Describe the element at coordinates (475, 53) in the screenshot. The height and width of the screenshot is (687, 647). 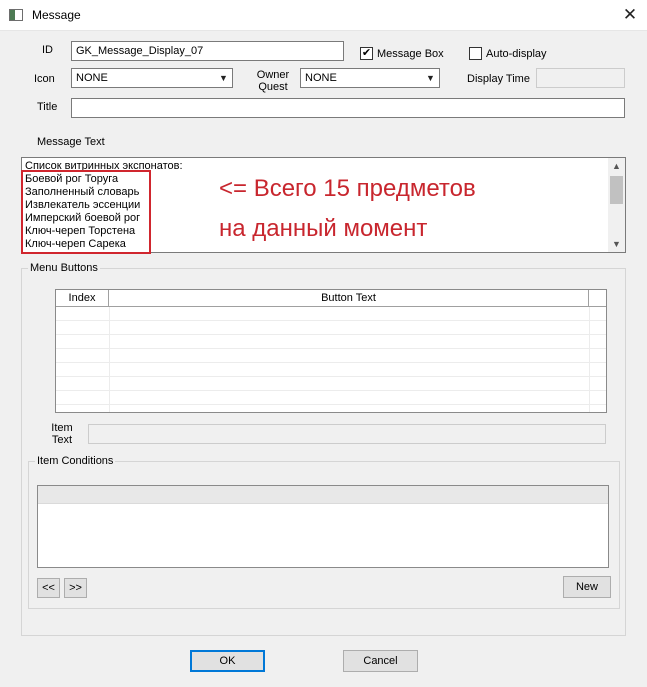
I see `auto-display-checkbox` at that location.